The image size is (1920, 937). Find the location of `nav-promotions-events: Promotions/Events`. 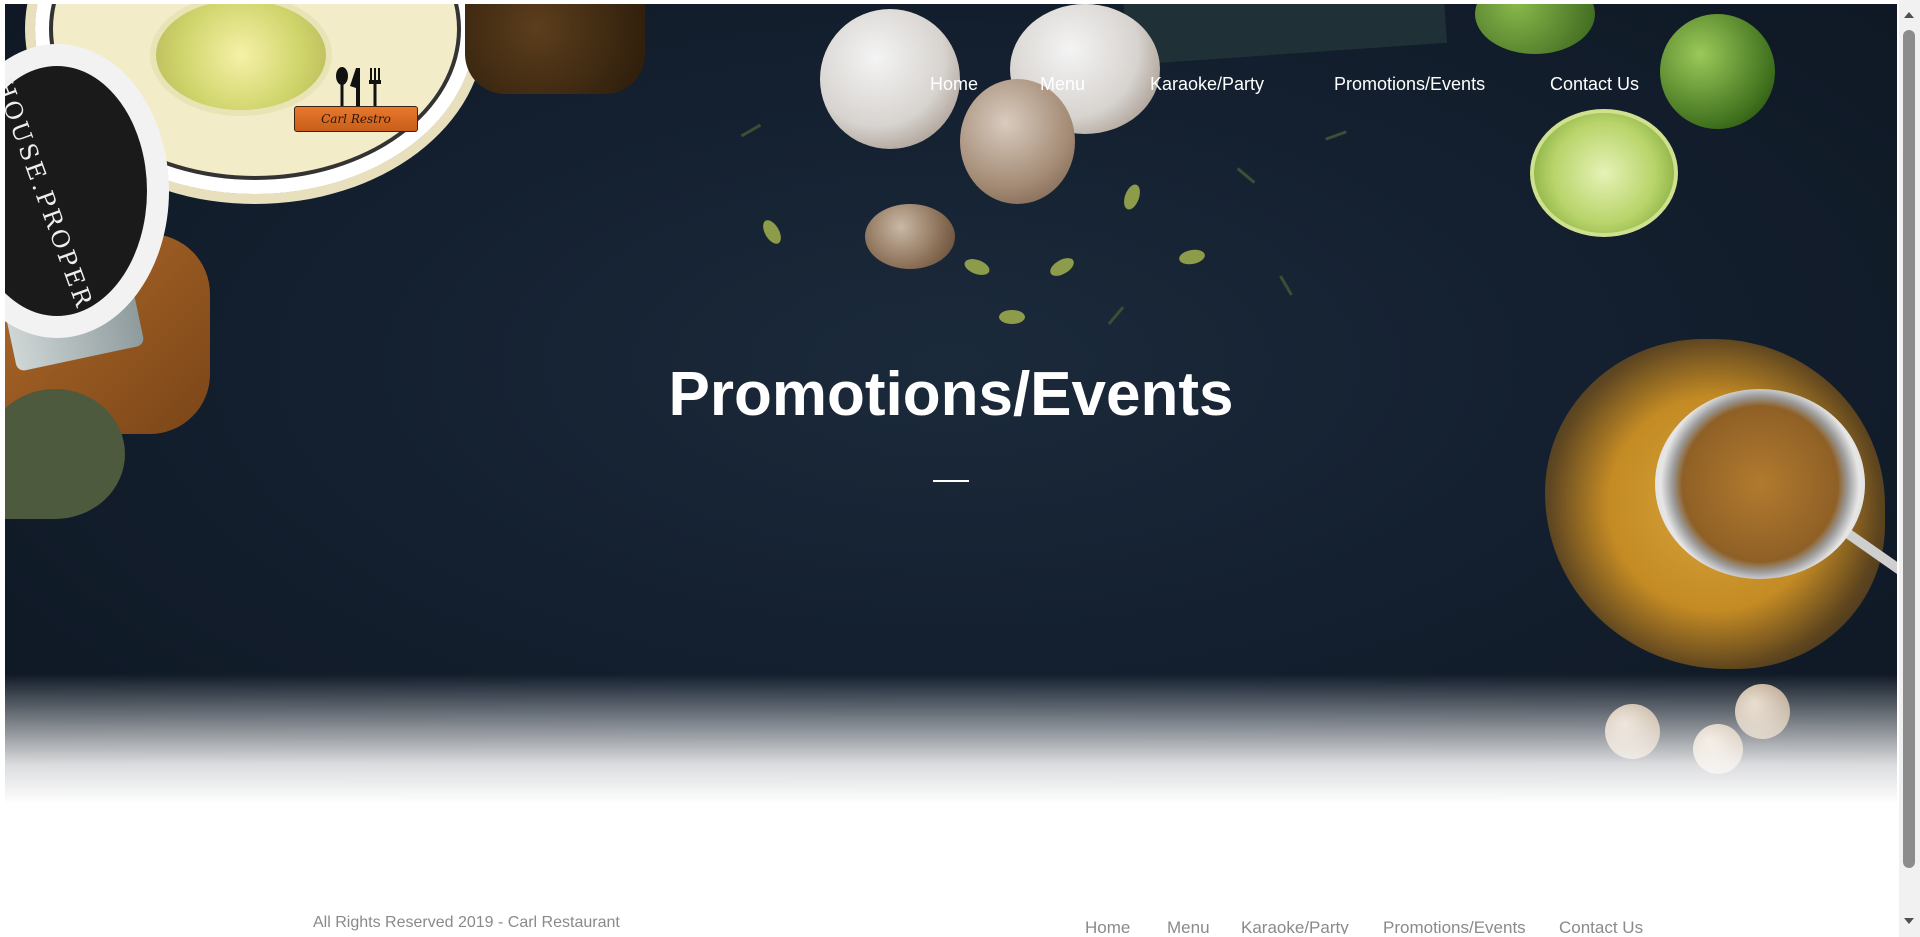

nav-promotions-events: Promotions/Events is located at coordinates (1409, 84).